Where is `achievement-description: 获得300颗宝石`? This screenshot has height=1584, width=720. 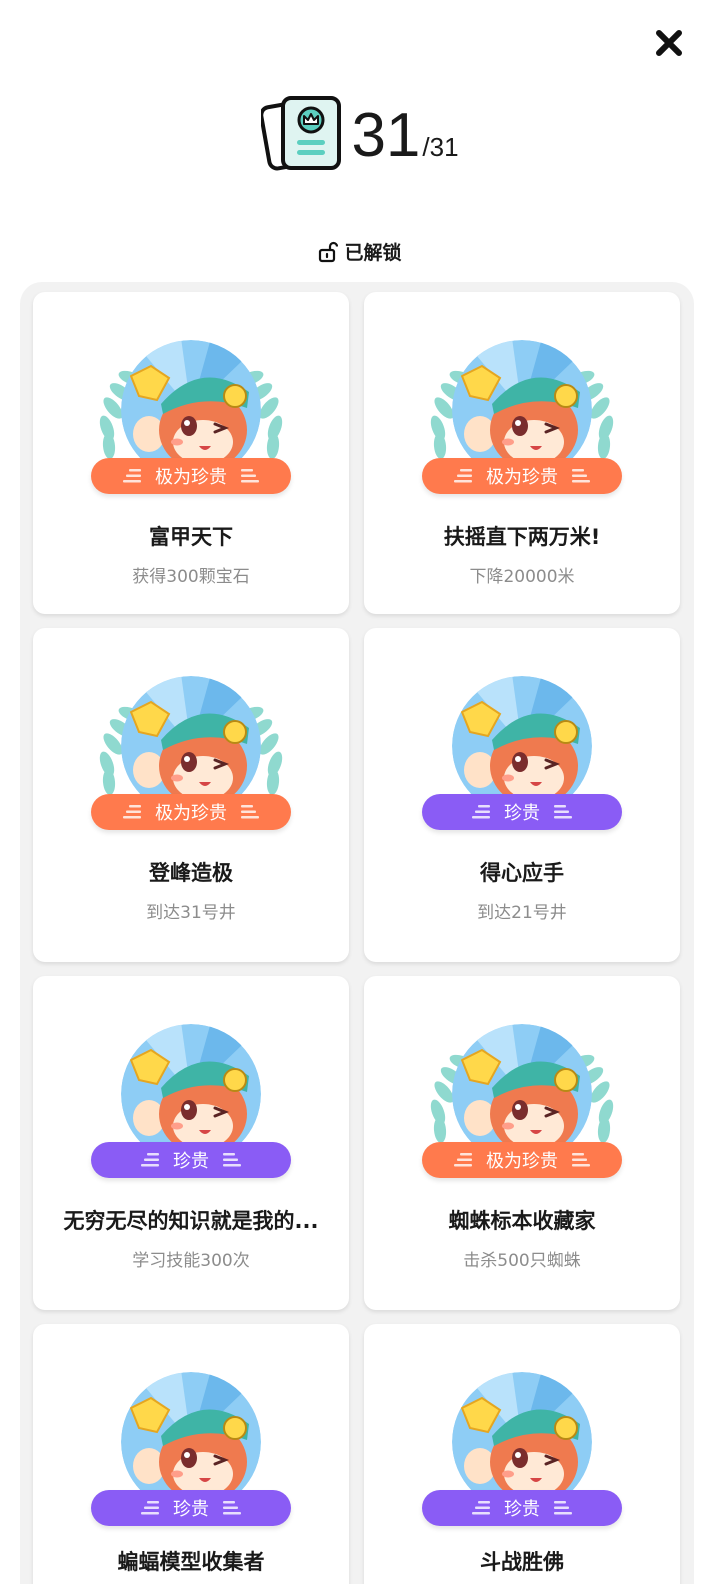
achievement-description: 获得300颗宝石 is located at coordinates (191, 577).